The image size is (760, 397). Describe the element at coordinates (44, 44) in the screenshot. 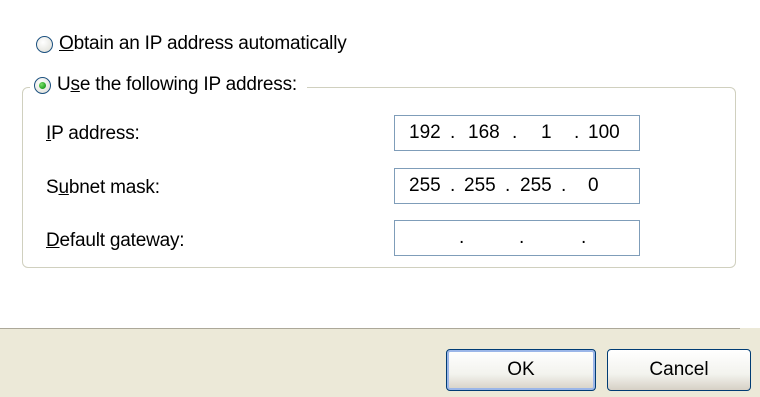

I see `obtain-ip-automatically-radio` at that location.